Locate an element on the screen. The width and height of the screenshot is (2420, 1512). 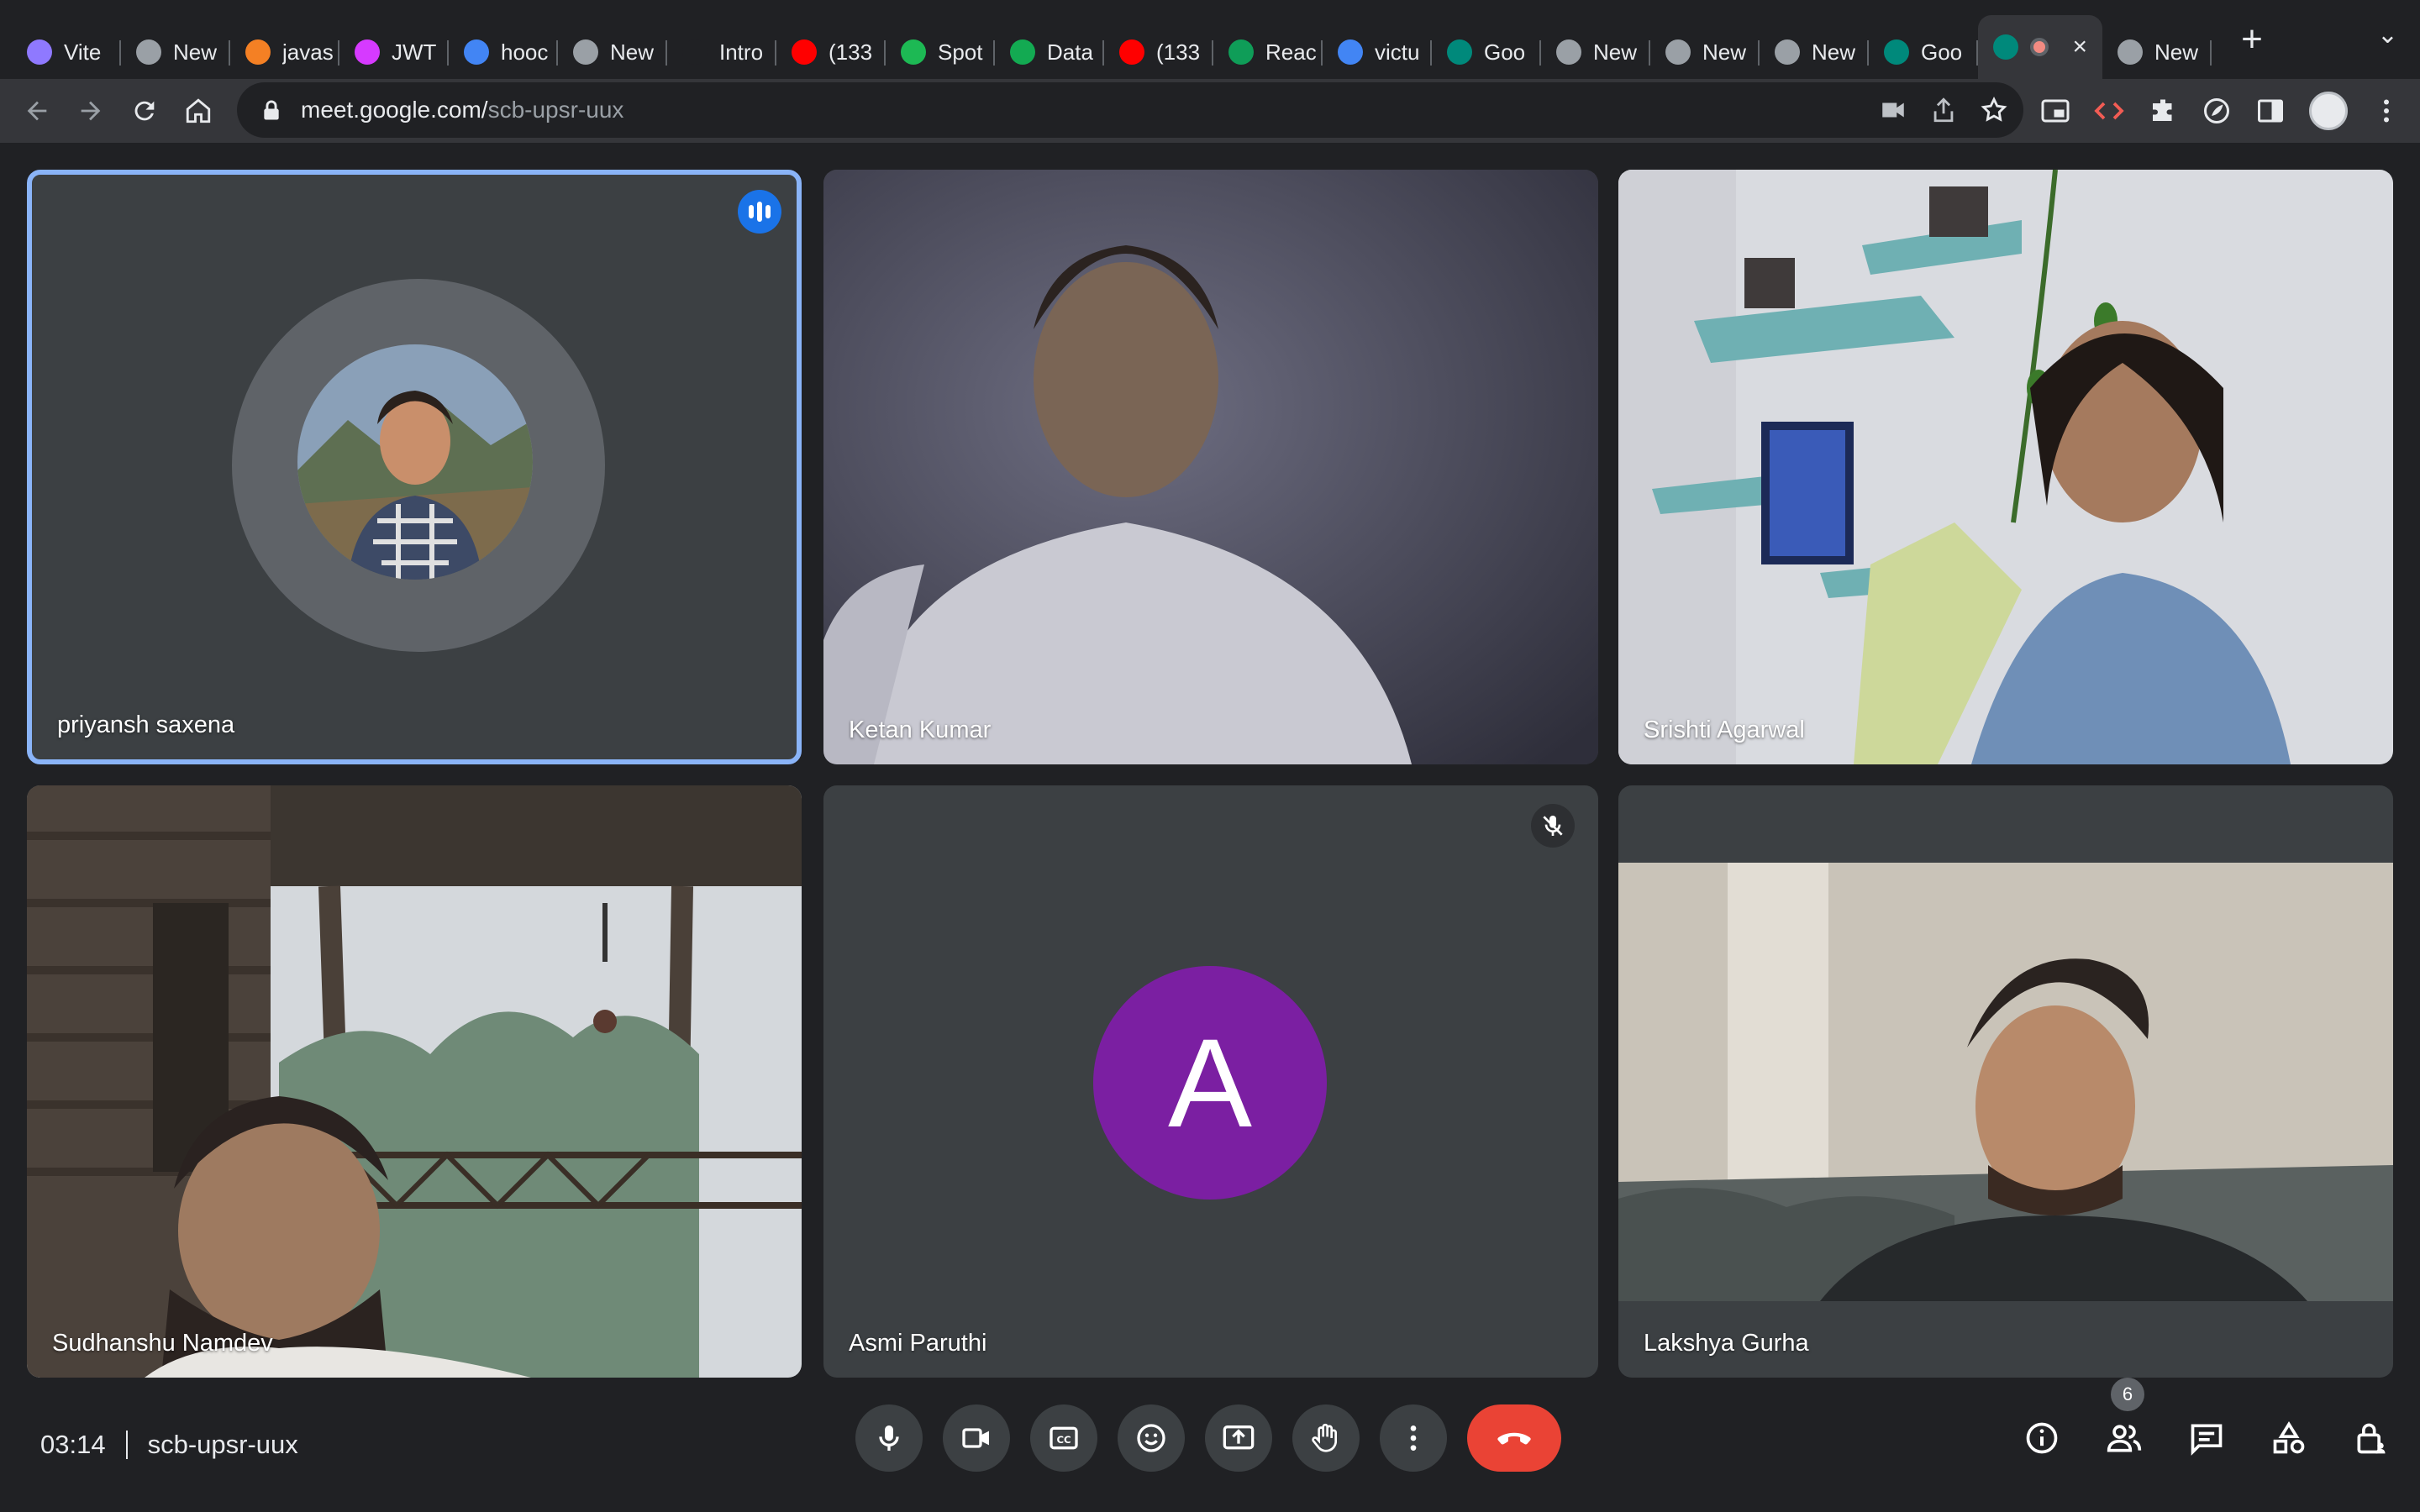
participant-tile-srishti: Srishti Agarwal is located at coordinates (2005, 467).